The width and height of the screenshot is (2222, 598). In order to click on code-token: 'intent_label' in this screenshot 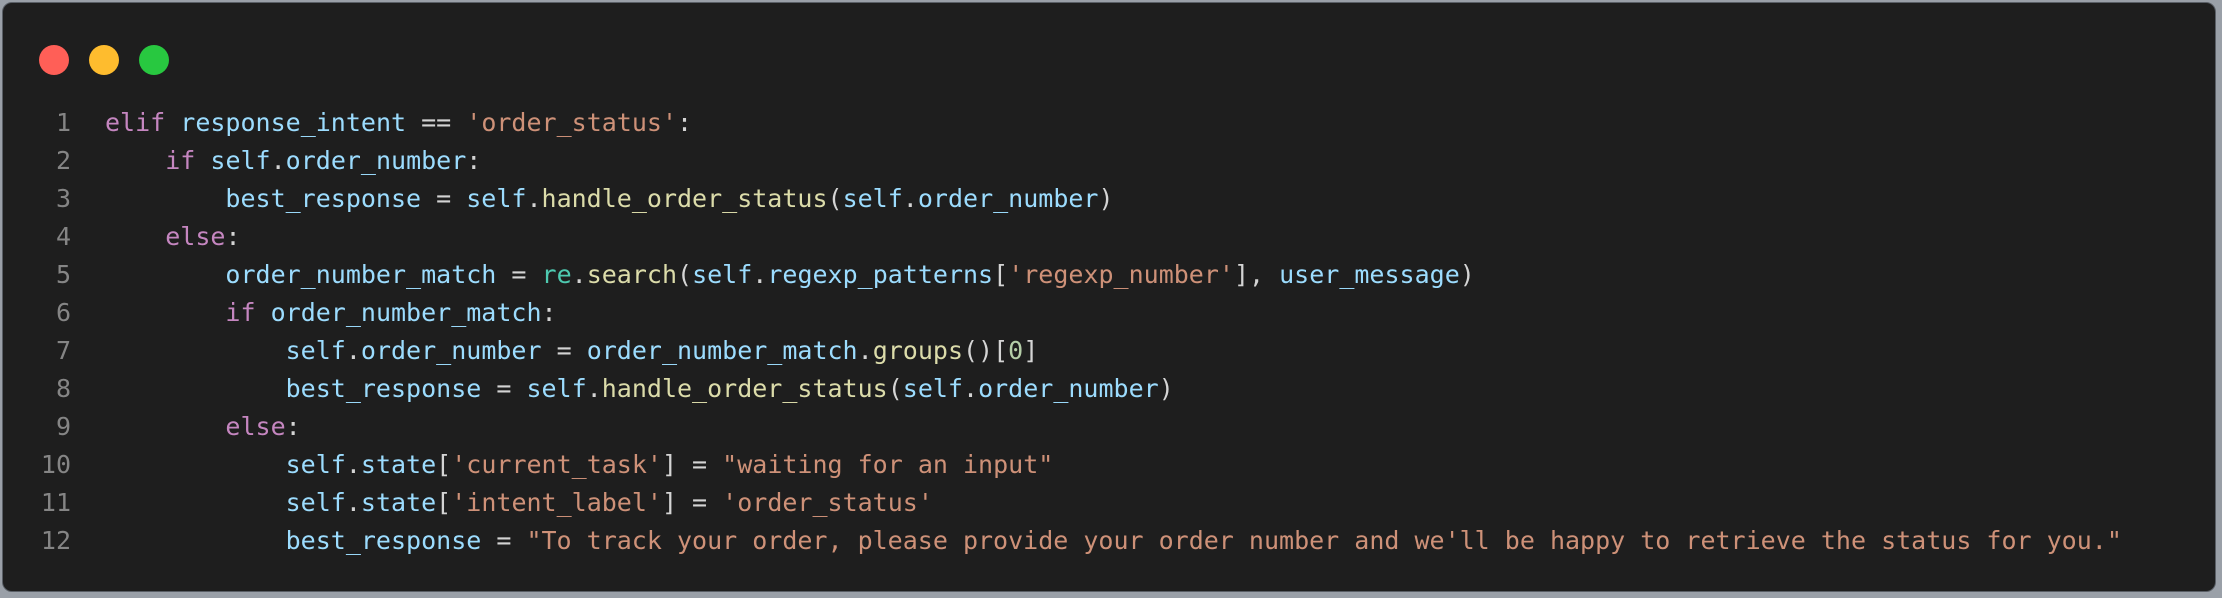, I will do `click(556, 502)`.